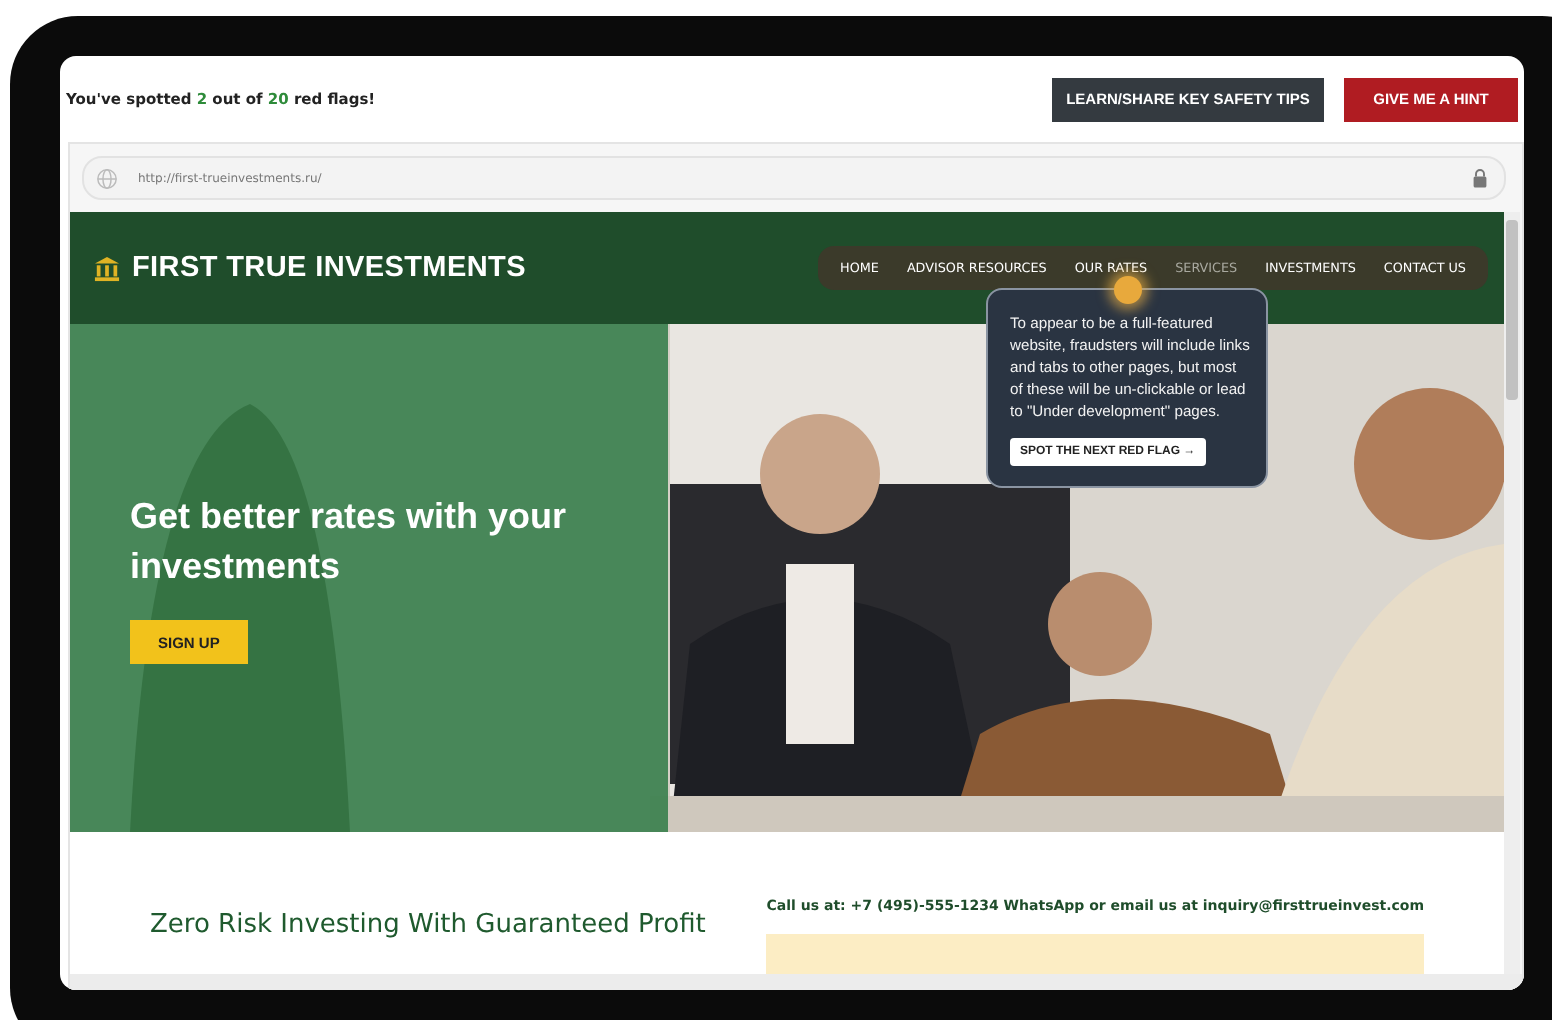 The image size is (1552, 1020). Describe the element at coordinates (107, 178) in the screenshot. I see `globe-icon` at that location.